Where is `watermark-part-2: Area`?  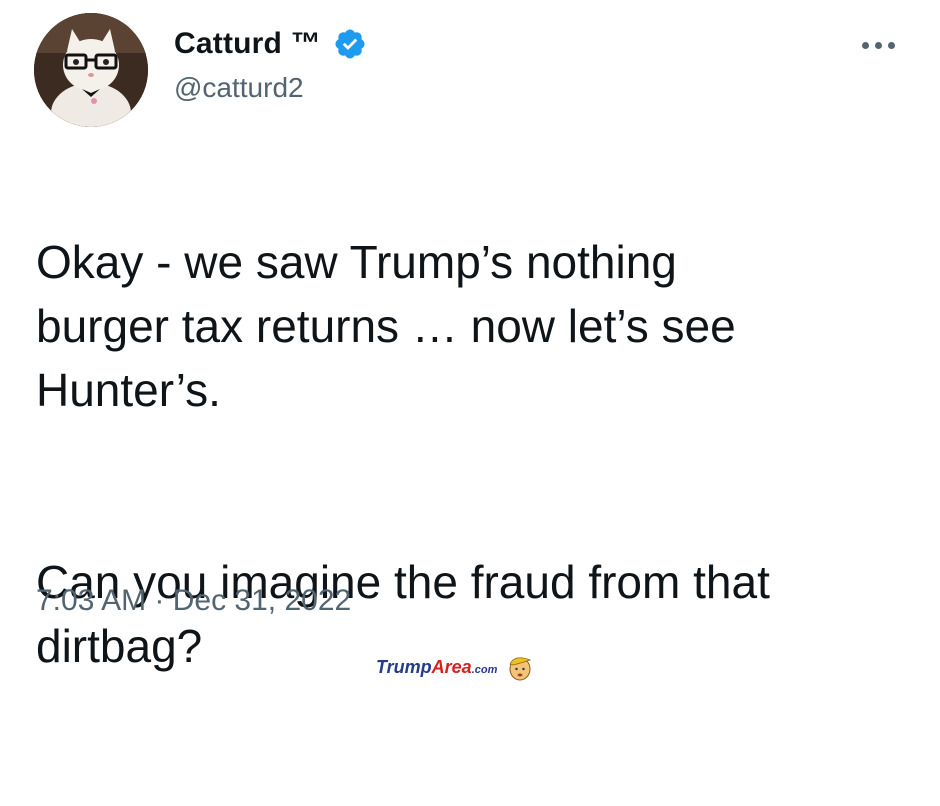
watermark-part-2: Area is located at coordinates (451, 666).